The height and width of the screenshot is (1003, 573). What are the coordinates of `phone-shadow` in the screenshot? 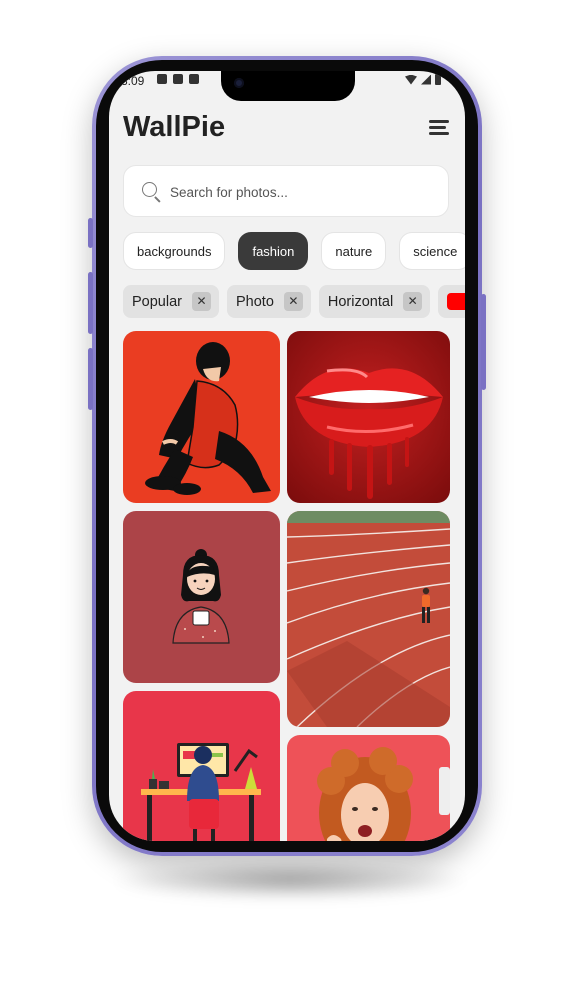 It's located at (290, 880).